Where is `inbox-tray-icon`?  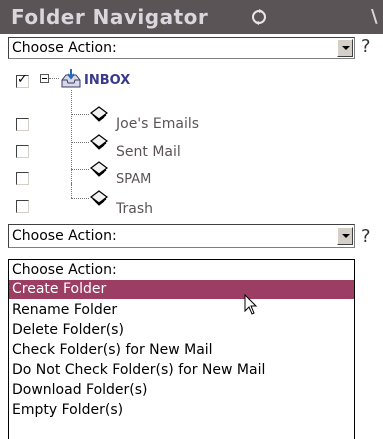
inbox-tray-icon is located at coordinates (71, 79).